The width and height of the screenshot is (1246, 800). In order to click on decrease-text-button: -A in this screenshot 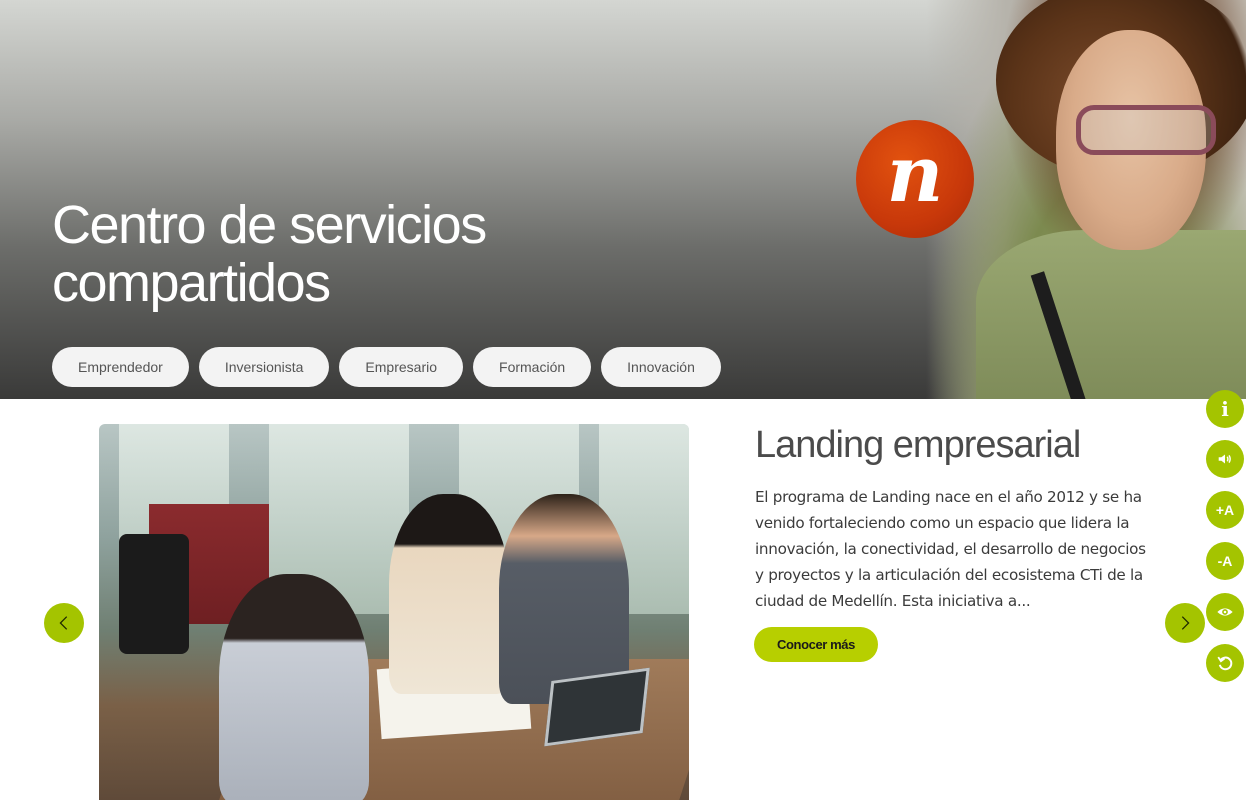, I will do `click(1225, 561)`.